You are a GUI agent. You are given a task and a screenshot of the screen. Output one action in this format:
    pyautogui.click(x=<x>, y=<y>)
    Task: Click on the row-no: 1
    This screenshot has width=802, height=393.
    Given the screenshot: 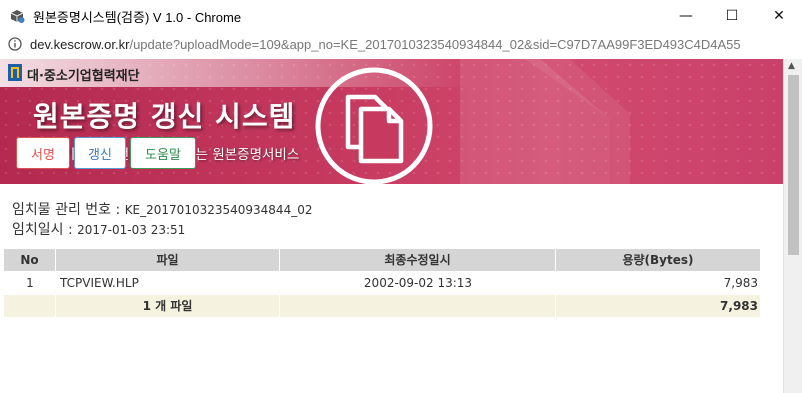 What is the action you would take?
    pyautogui.click(x=30, y=283)
    